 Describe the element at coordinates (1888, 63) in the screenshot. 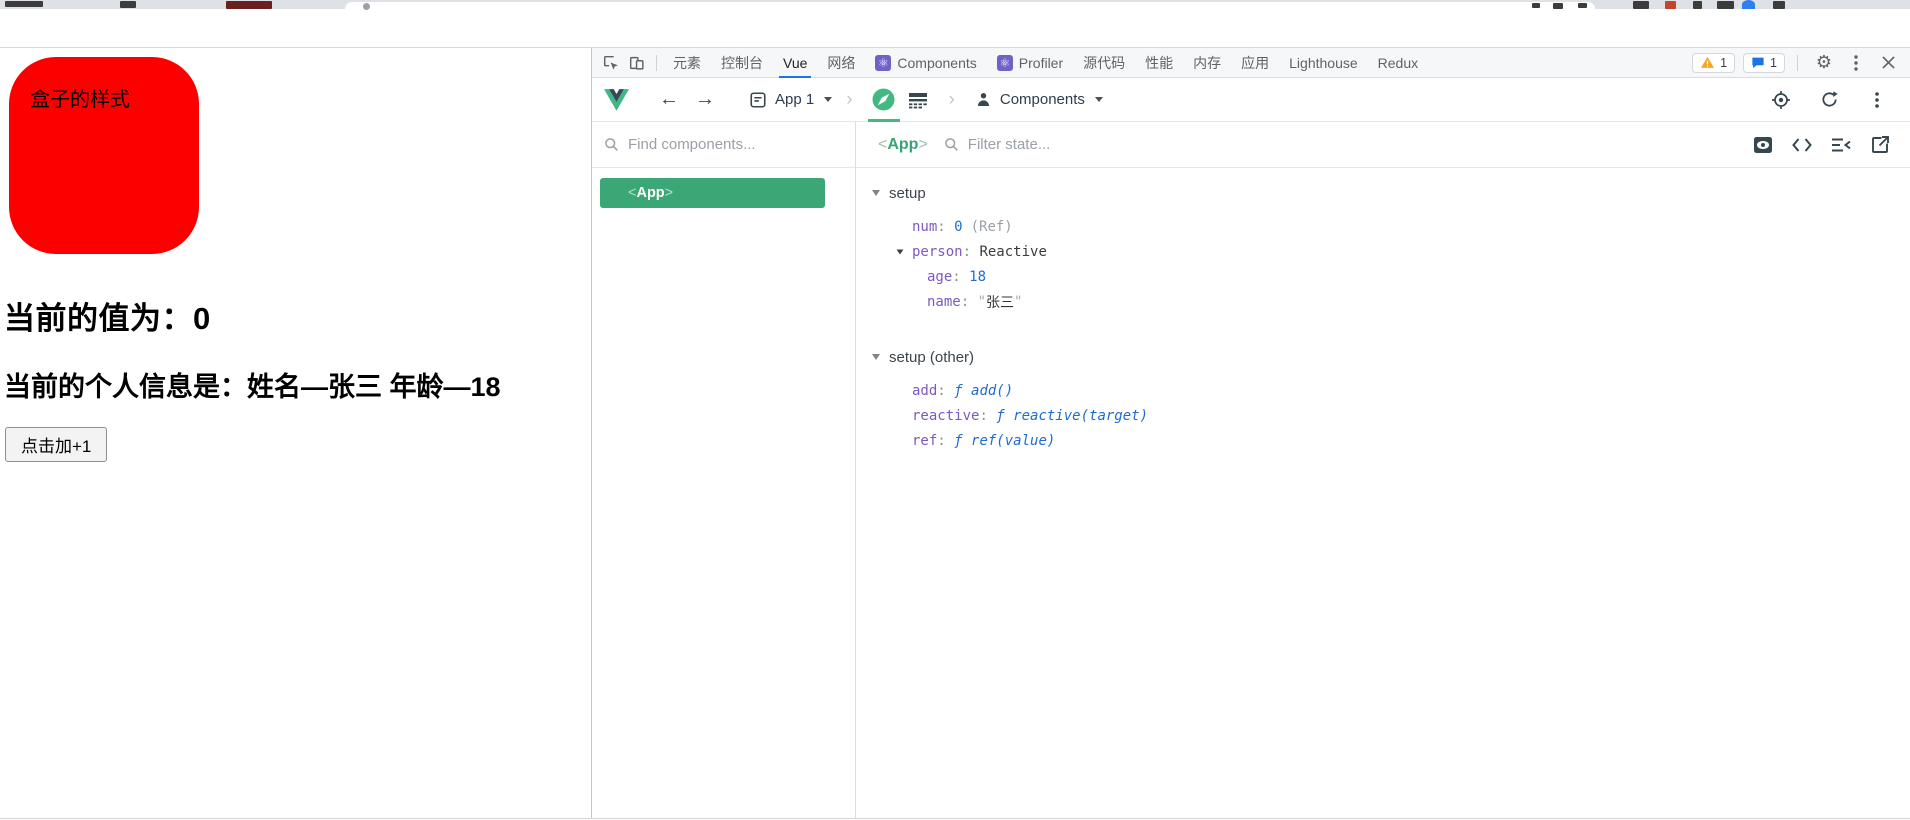

I see `close-devtools-icon` at that location.